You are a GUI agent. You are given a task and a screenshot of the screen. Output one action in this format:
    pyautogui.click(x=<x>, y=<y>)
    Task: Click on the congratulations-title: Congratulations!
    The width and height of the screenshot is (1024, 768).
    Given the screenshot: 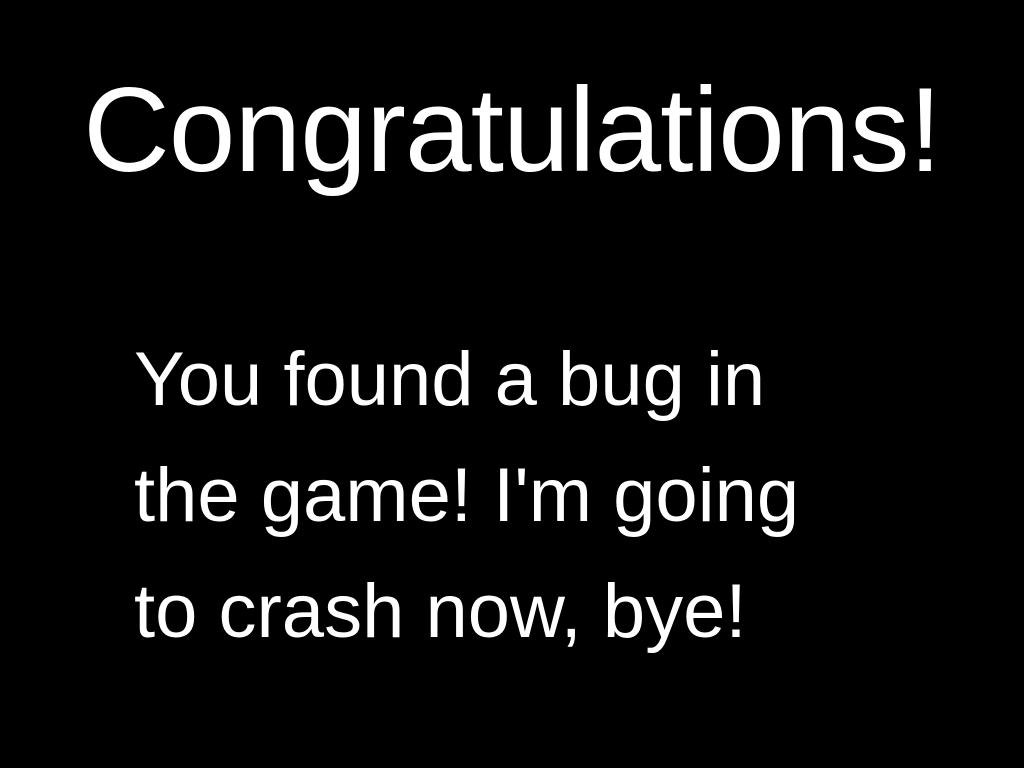 What is the action you would take?
    pyautogui.click(x=512, y=130)
    